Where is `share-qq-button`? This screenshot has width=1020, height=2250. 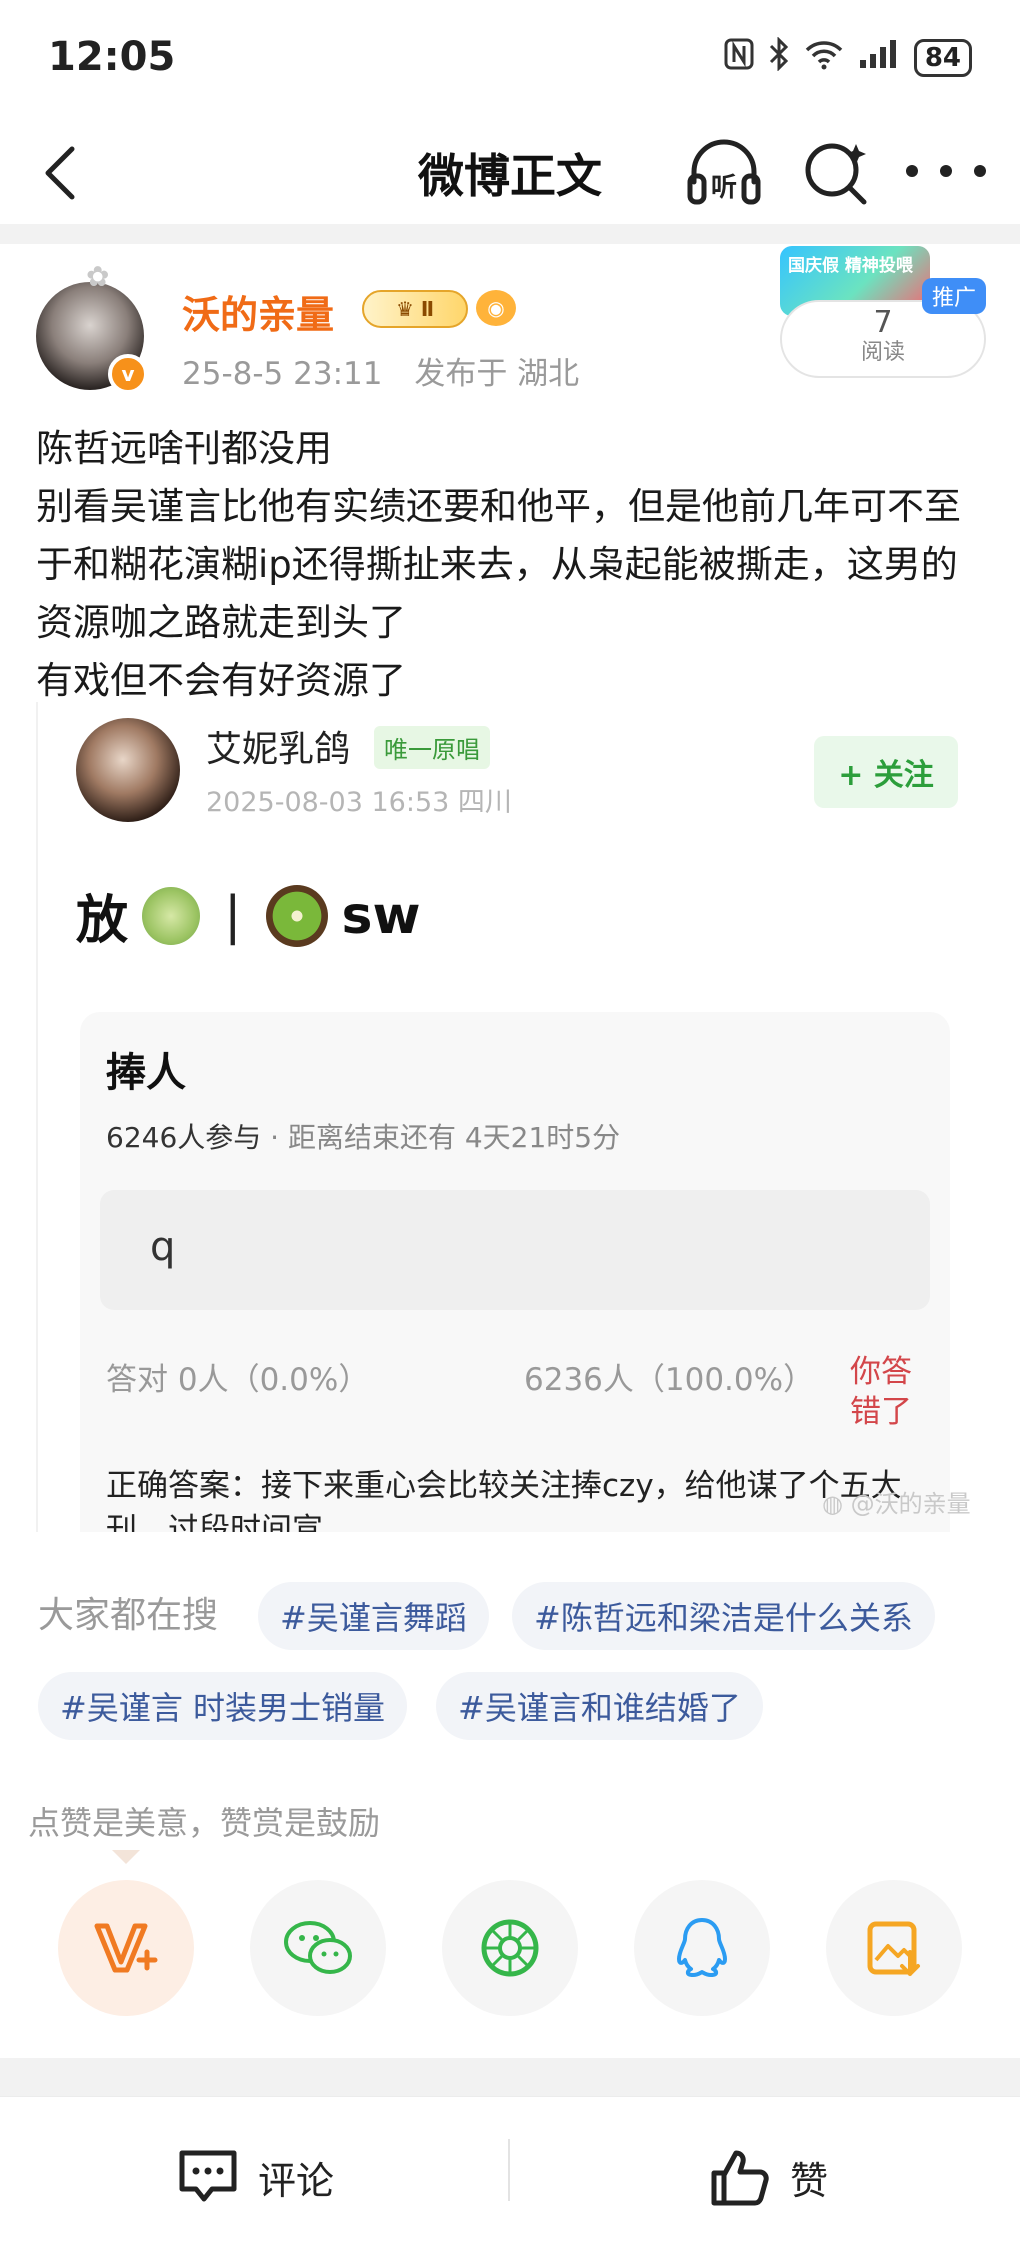 share-qq-button is located at coordinates (702, 1948).